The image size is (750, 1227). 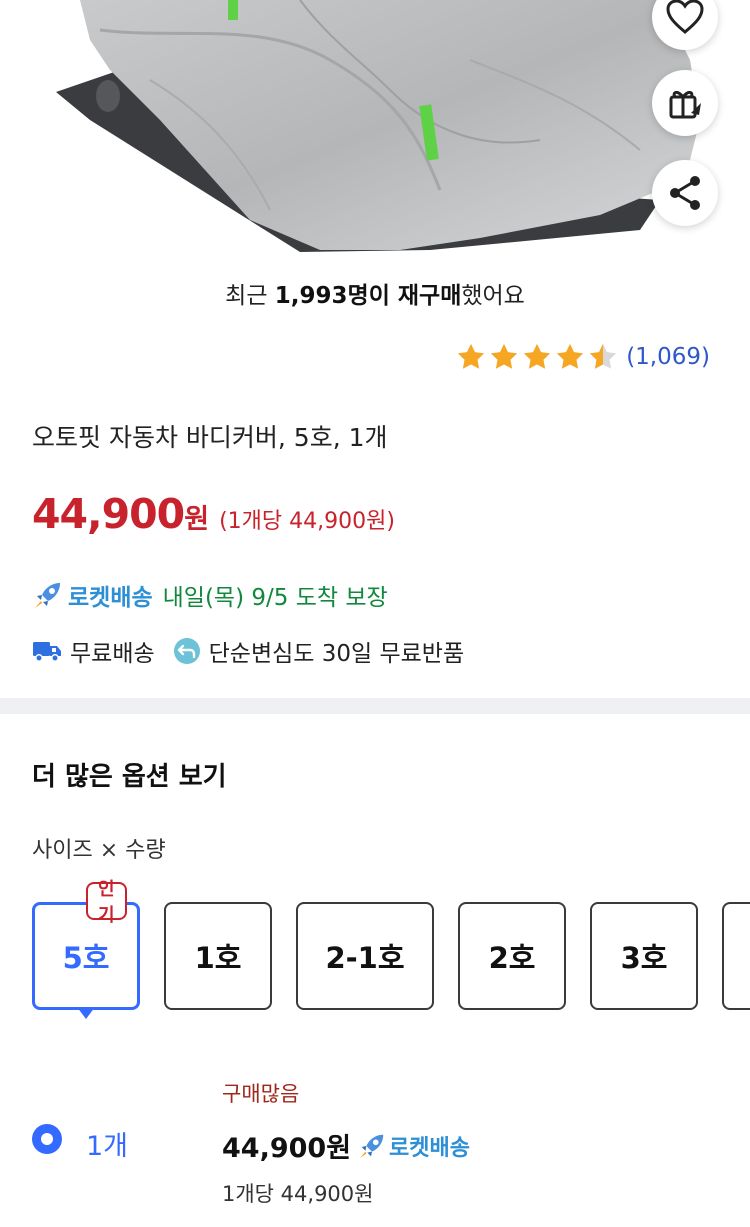 I want to click on repurchase-suffix: 했어요, so click(x=493, y=296).